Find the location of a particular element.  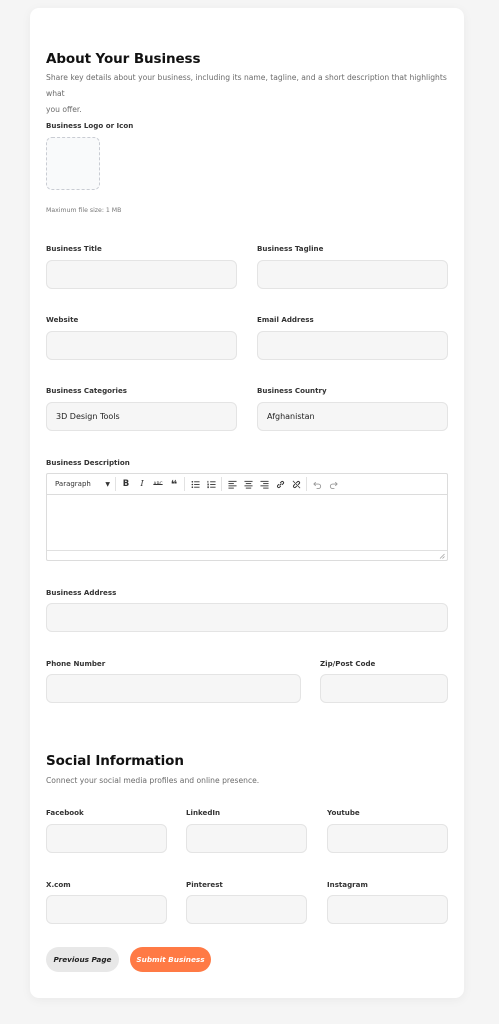

section-title-social: Social Information is located at coordinates (115, 761).